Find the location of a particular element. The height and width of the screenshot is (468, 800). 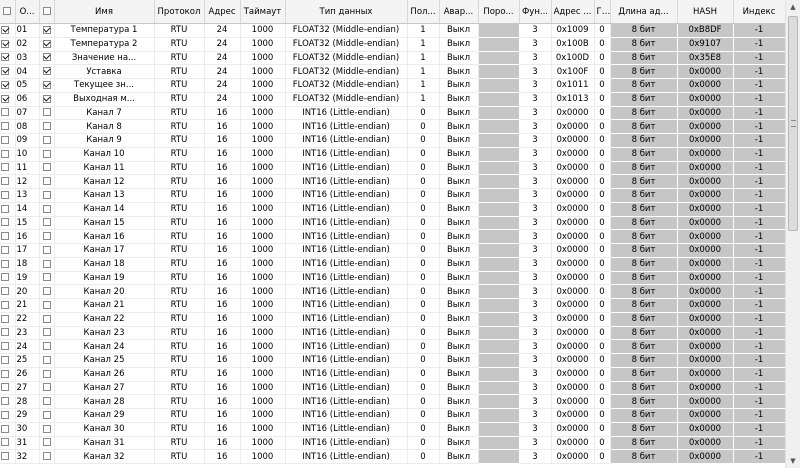

cell-name: Канал 16 is located at coordinates (104, 236).